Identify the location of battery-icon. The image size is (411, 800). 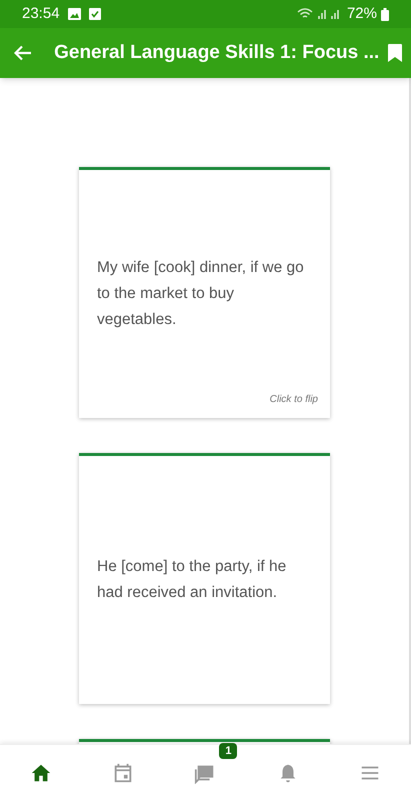
(385, 14).